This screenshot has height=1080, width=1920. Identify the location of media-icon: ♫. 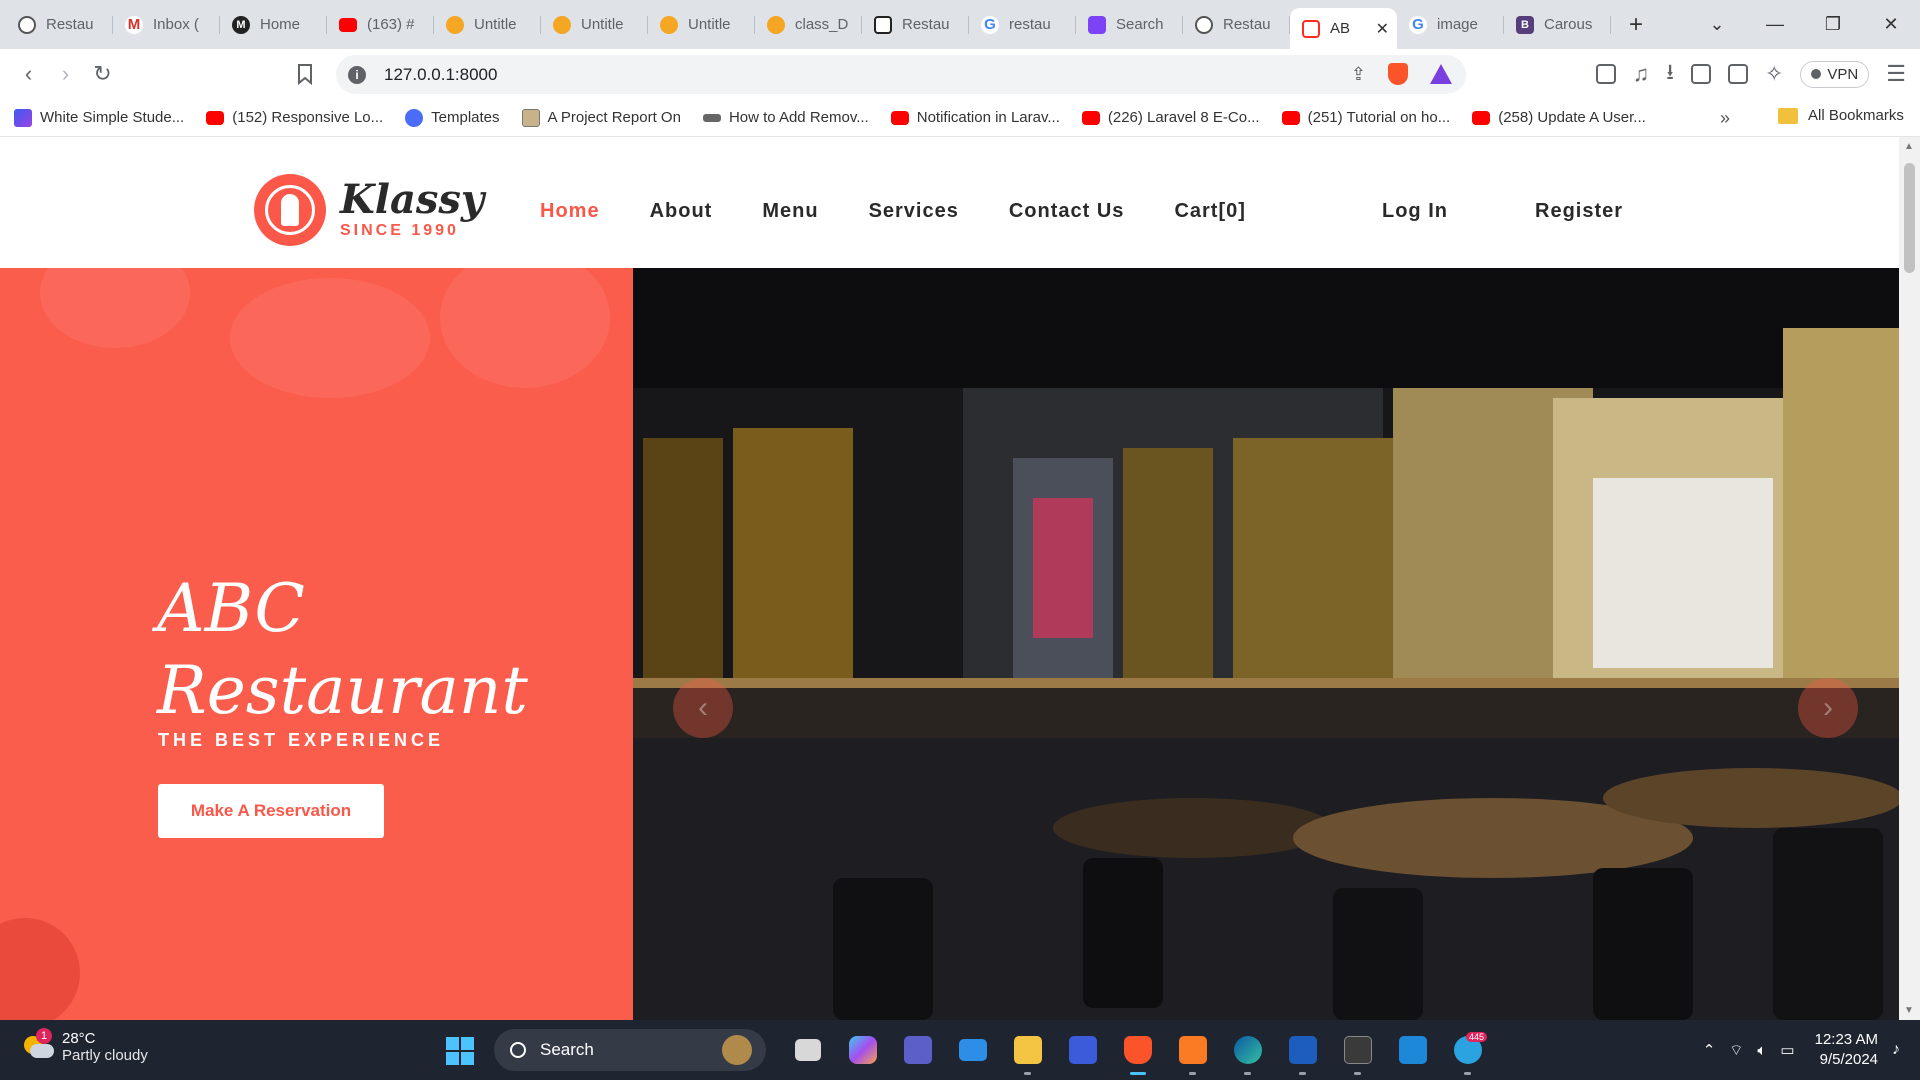
(1641, 74).